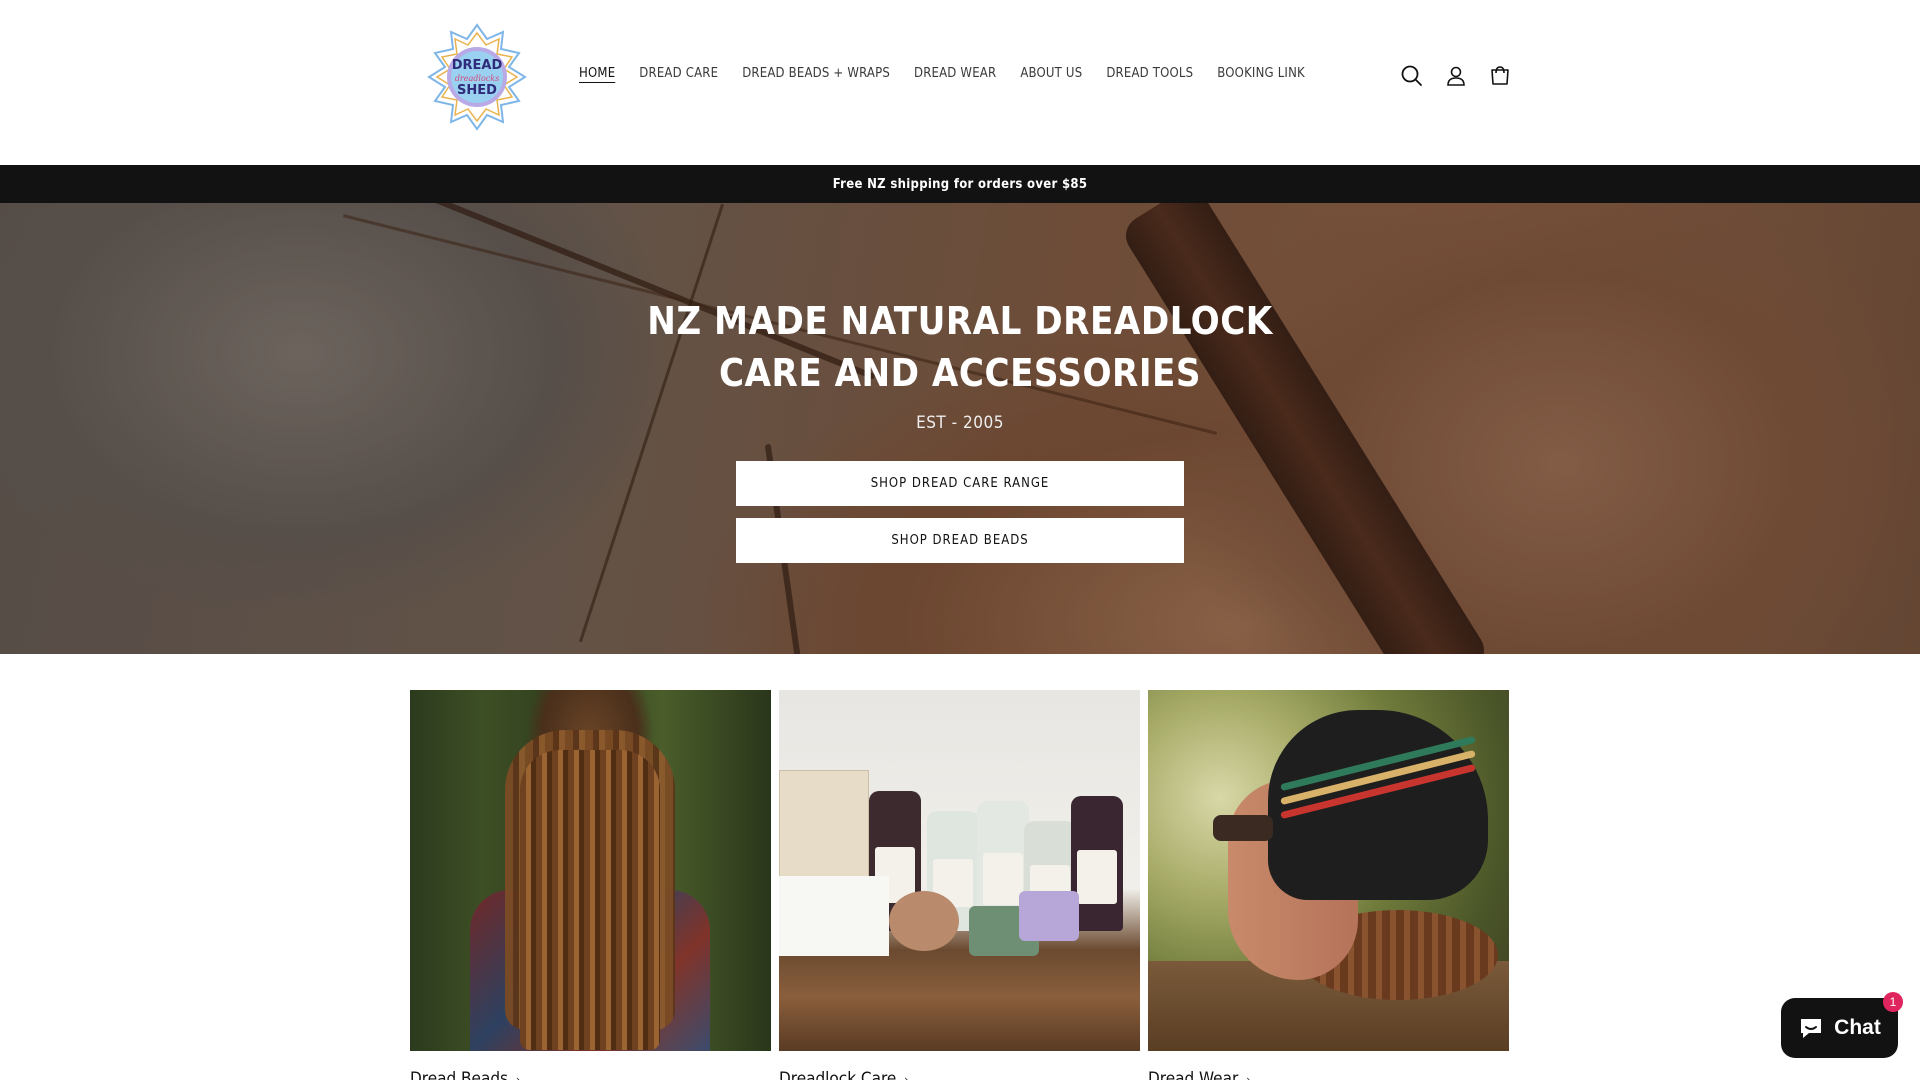  Describe the element at coordinates (959, 1074) in the screenshot. I see `collection-title: Dreadlock Care ›` at that location.